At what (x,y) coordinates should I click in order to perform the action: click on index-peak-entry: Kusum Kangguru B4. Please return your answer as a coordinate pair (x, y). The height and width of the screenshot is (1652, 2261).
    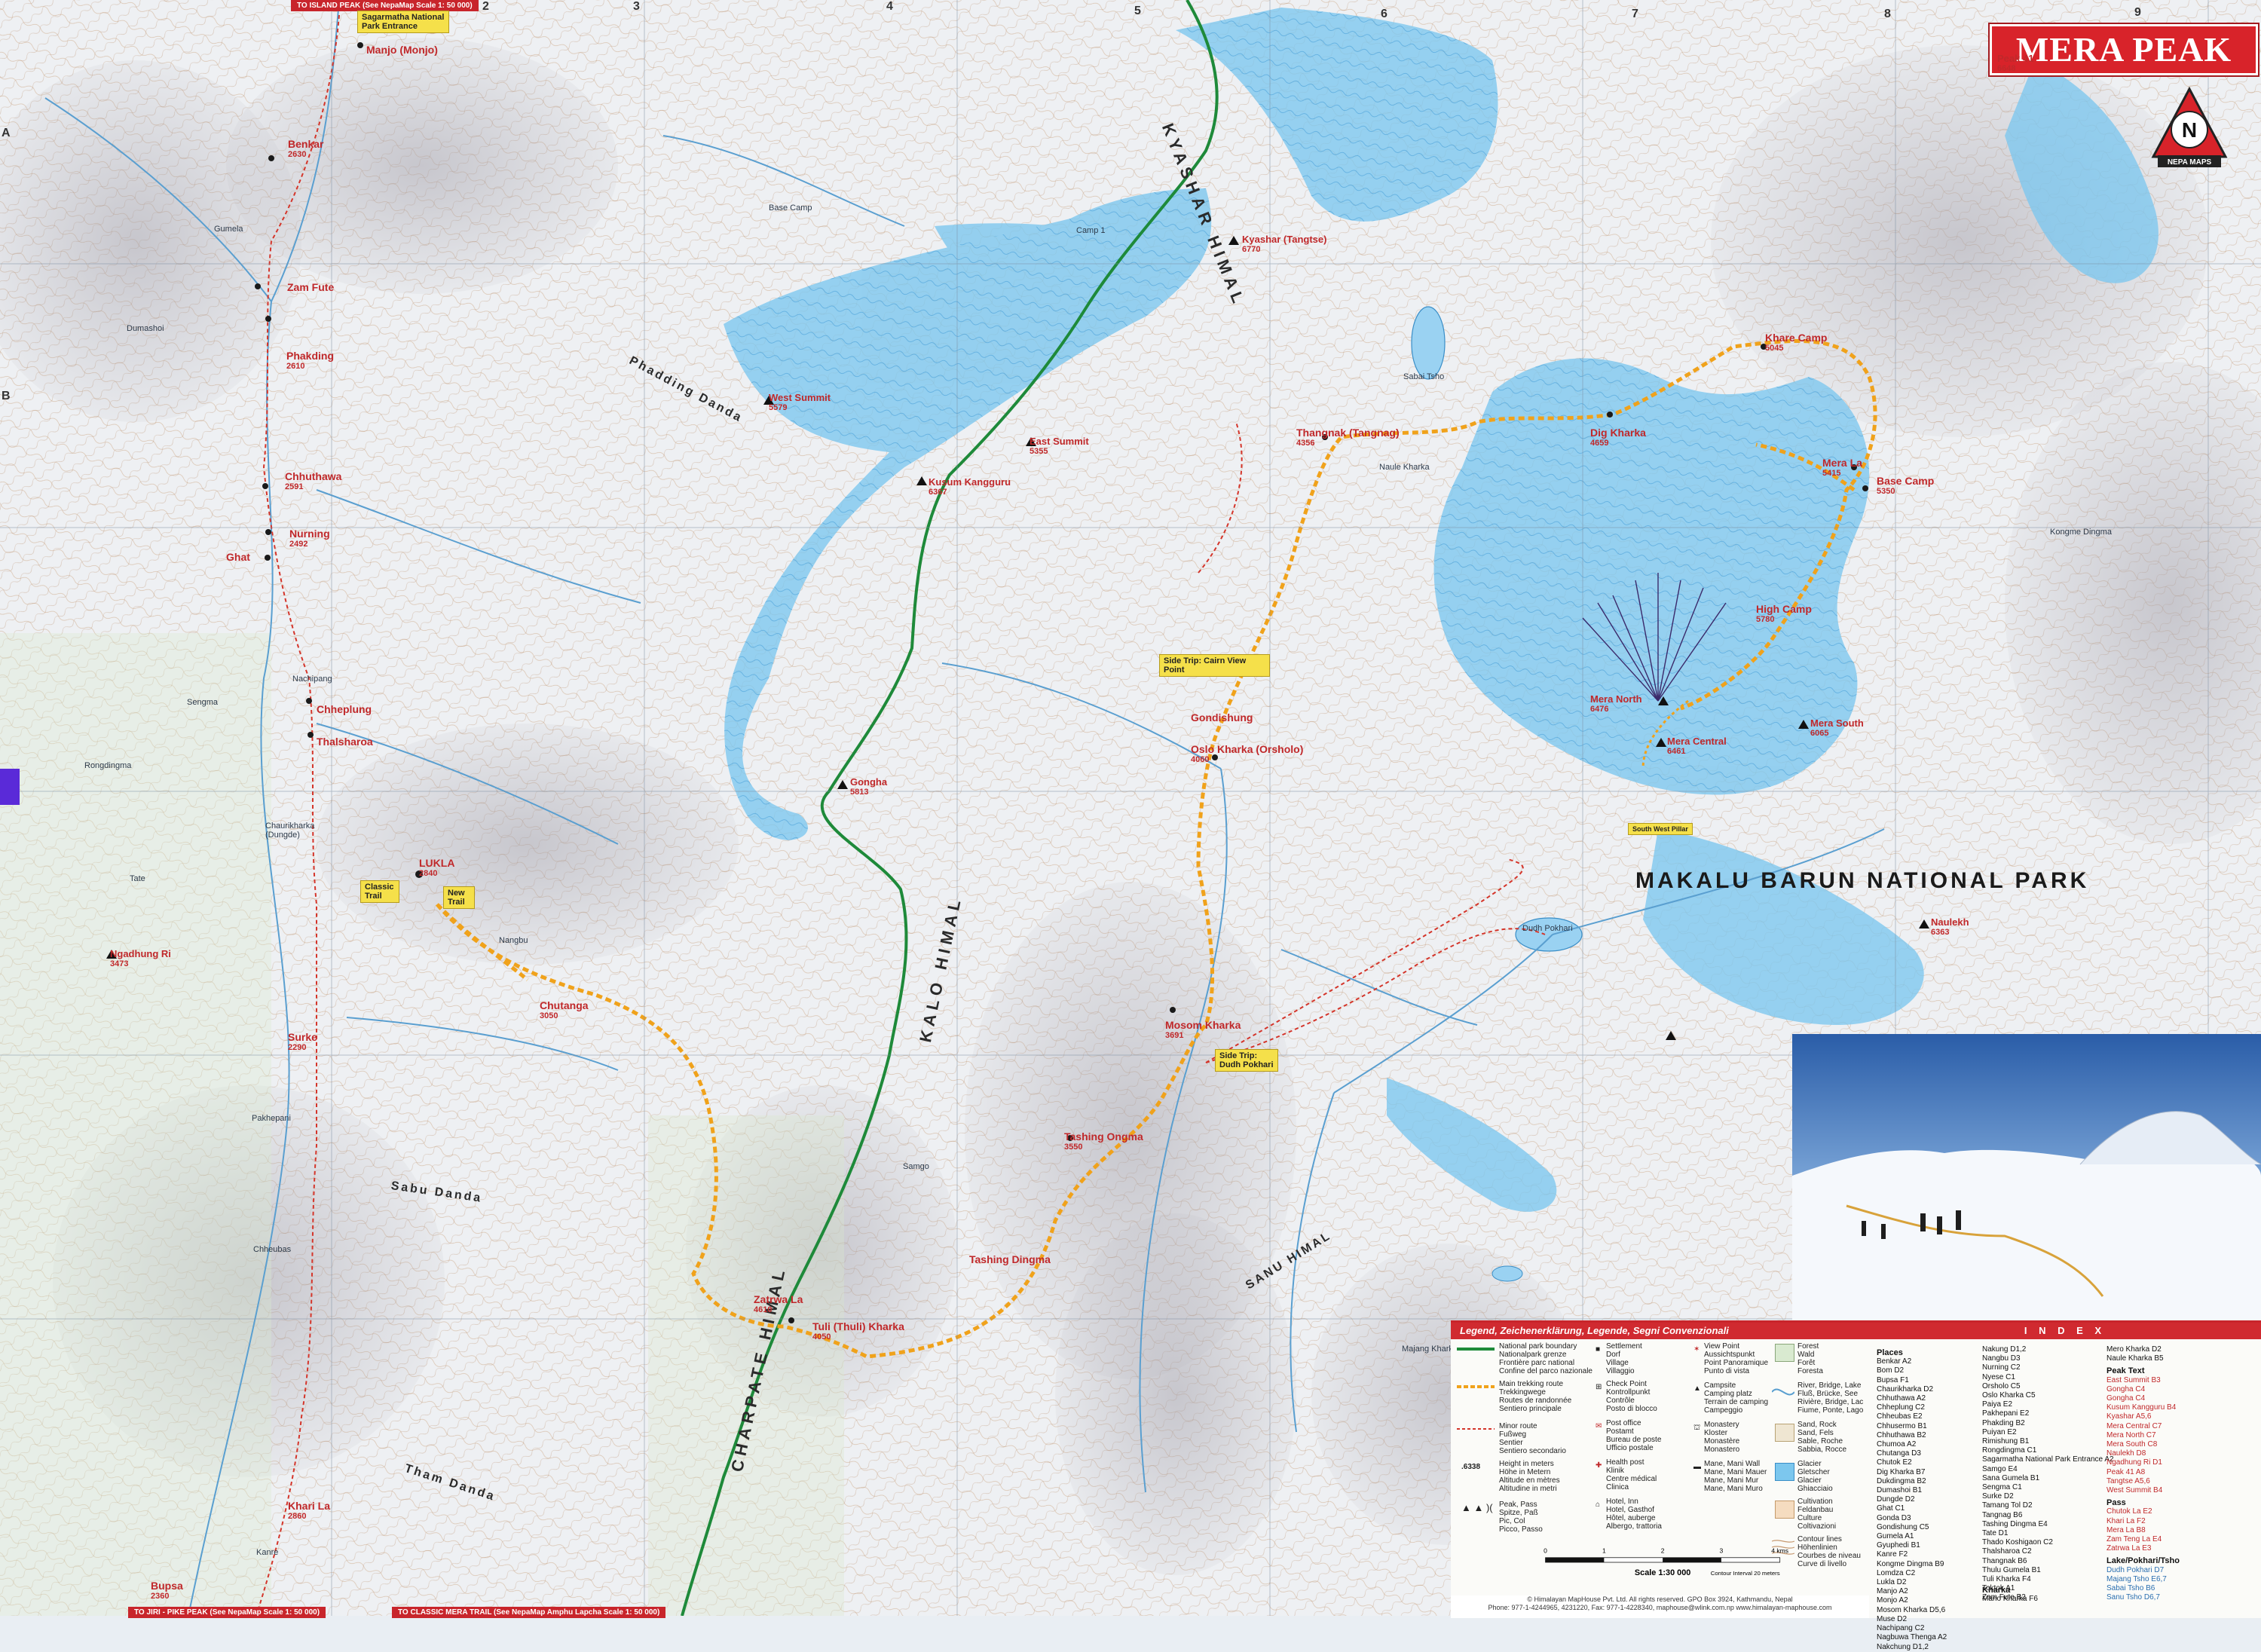
    Looking at the image, I should click on (2143, 1408).